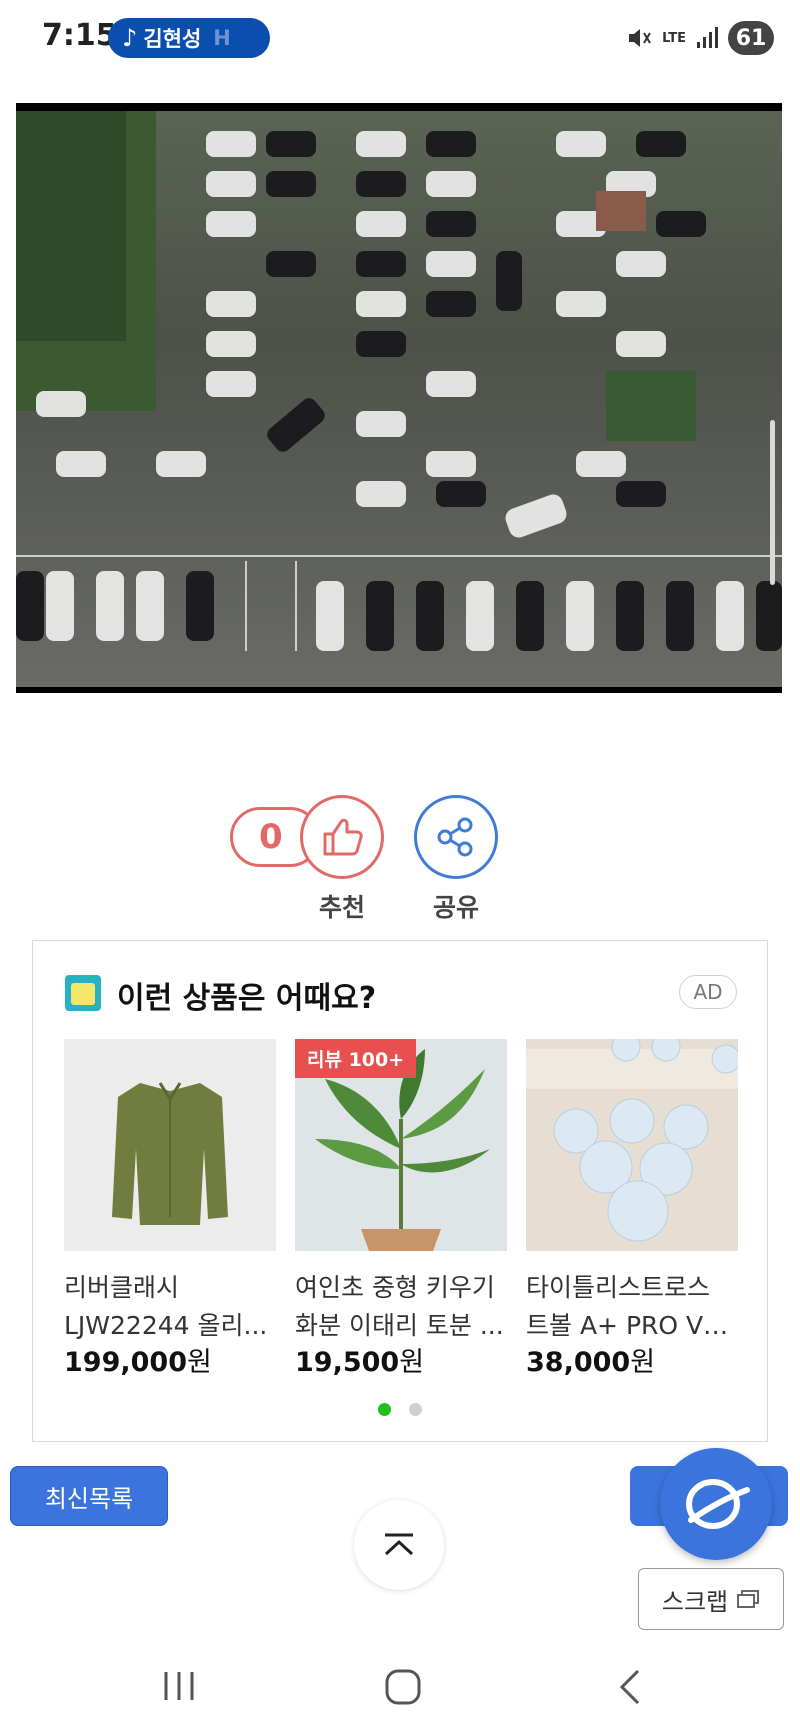  I want to click on jacket-illustration, so click(170, 1153).